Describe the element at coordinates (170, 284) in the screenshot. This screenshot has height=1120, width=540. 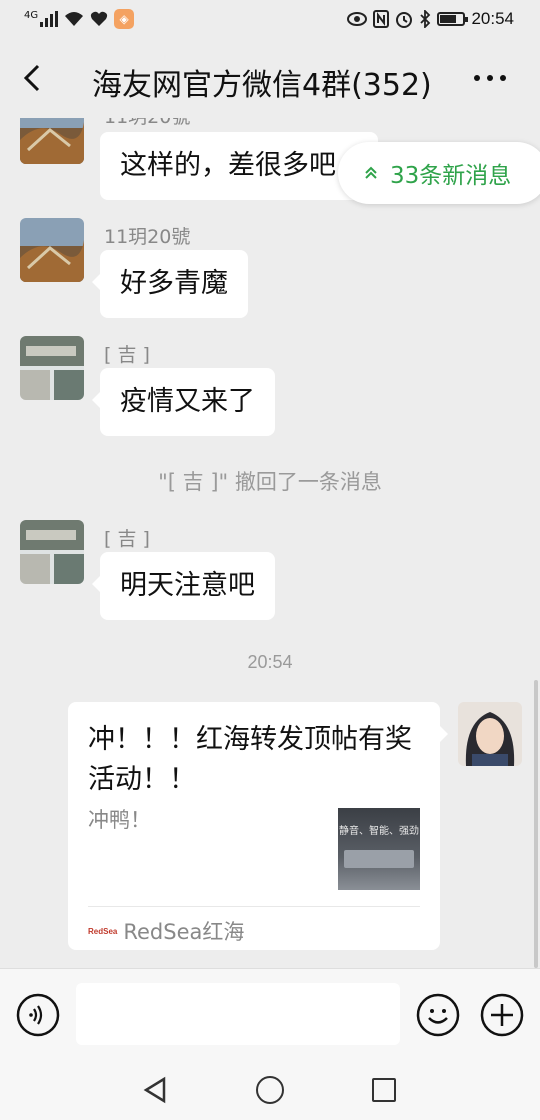
I see `message-bubble: 好多青魔` at that location.